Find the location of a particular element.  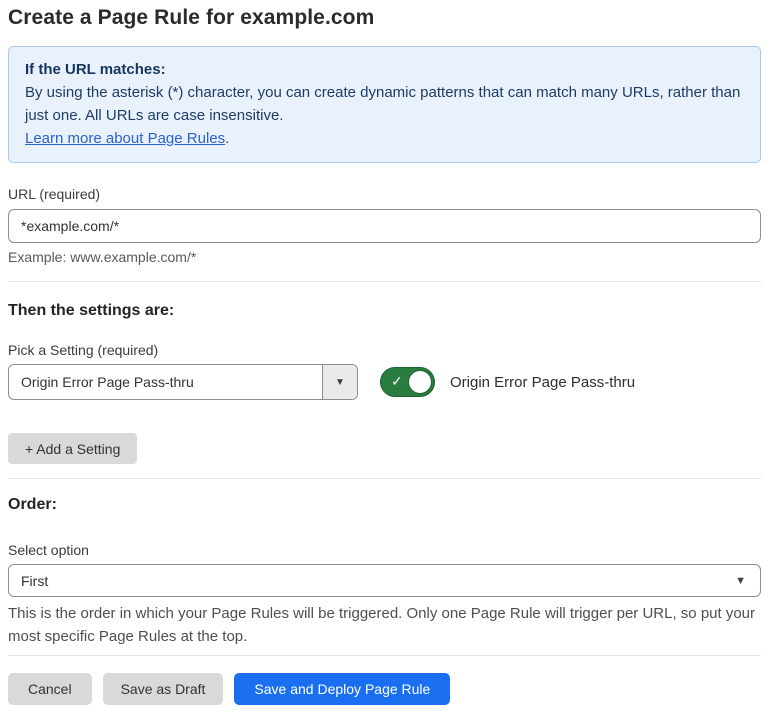

url-example-helper: Example: www.example.com/* is located at coordinates (102, 257).